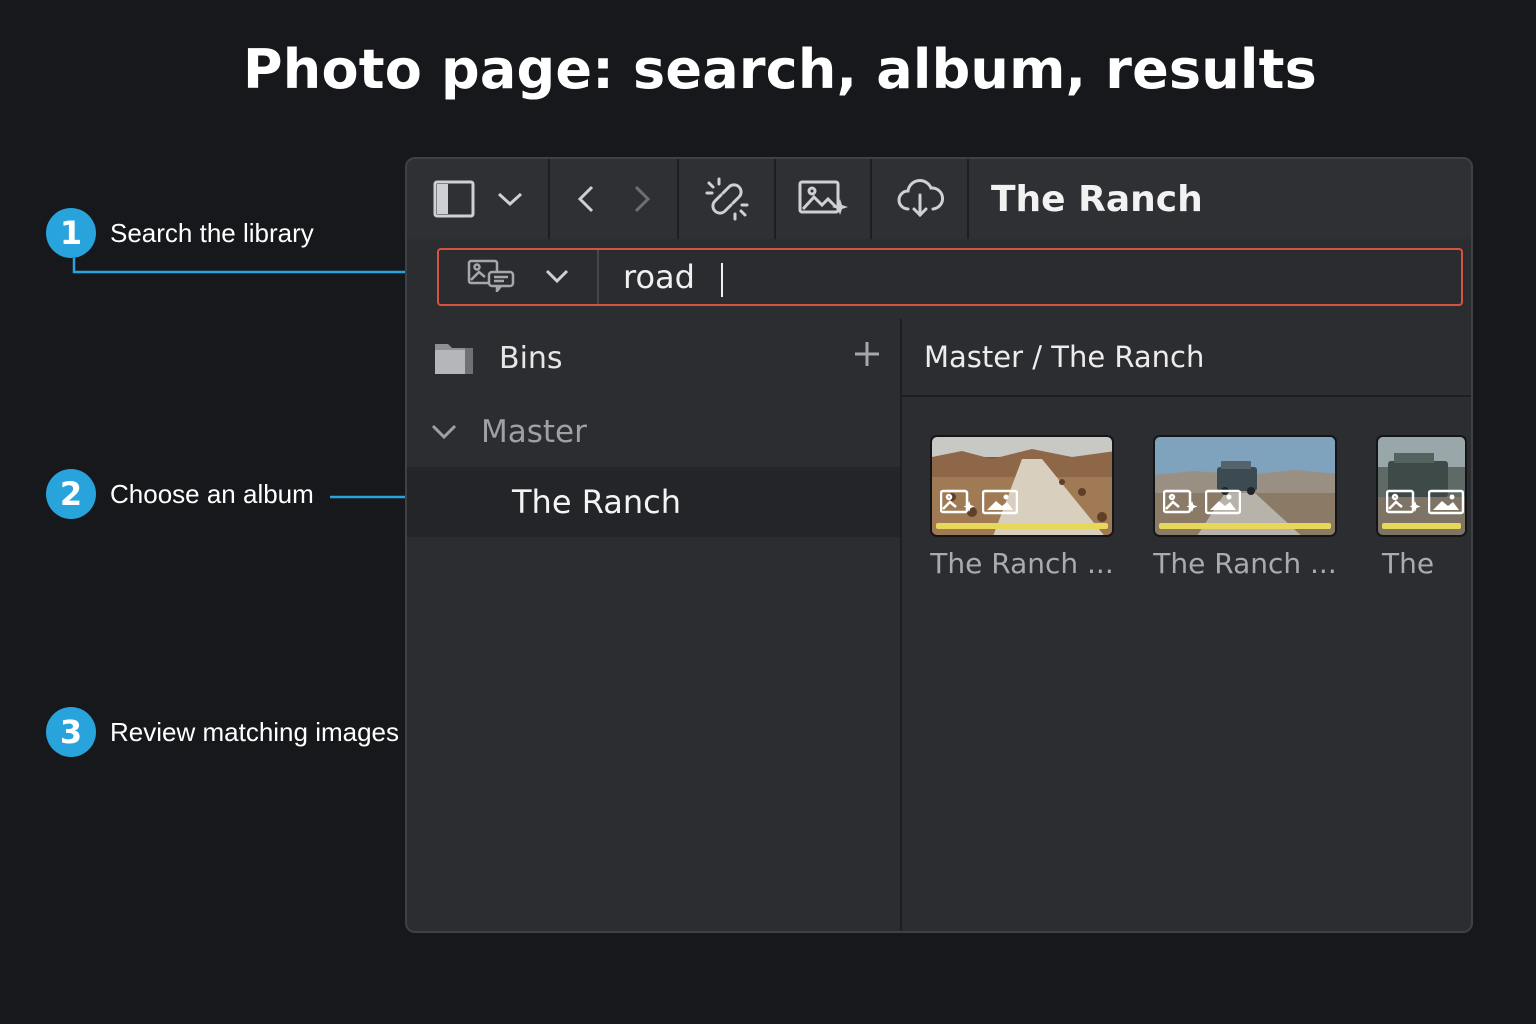 This screenshot has width=1536, height=1024. Describe the element at coordinates (212, 232) in the screenshot. I see `callout-text: Search the library` at that location.